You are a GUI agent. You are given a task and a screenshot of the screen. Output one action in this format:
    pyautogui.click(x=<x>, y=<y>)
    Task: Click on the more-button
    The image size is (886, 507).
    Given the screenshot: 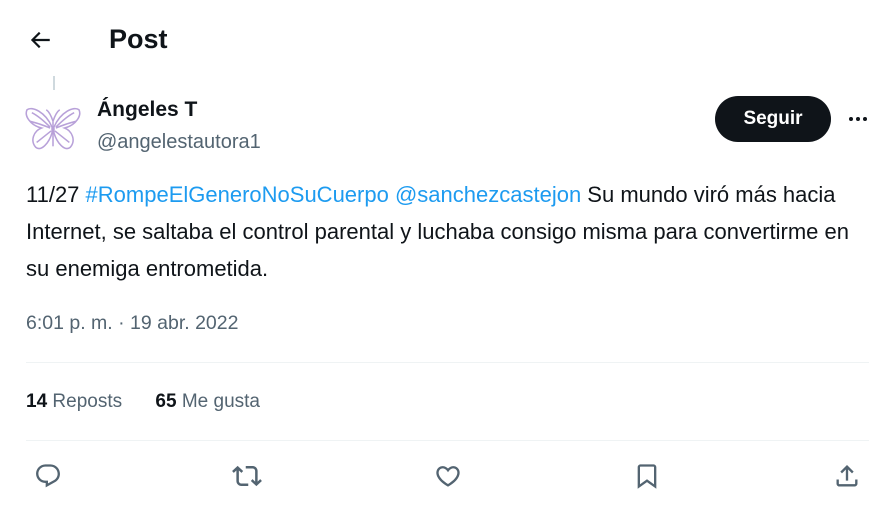 What is the action you would take?
    pyautogui.click(x=858, y=119)
    